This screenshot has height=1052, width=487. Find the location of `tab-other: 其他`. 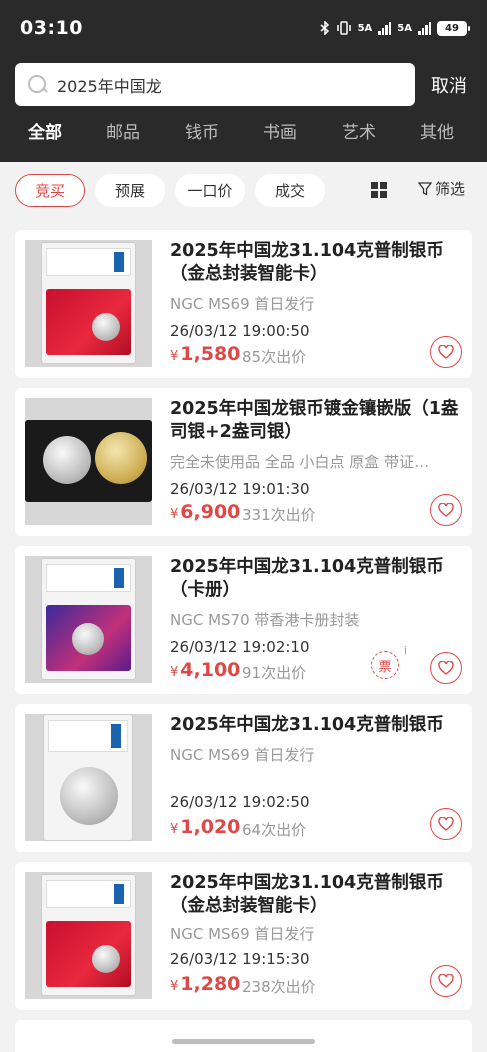

tab-other: 其他 is located at coordinates (437, 130).